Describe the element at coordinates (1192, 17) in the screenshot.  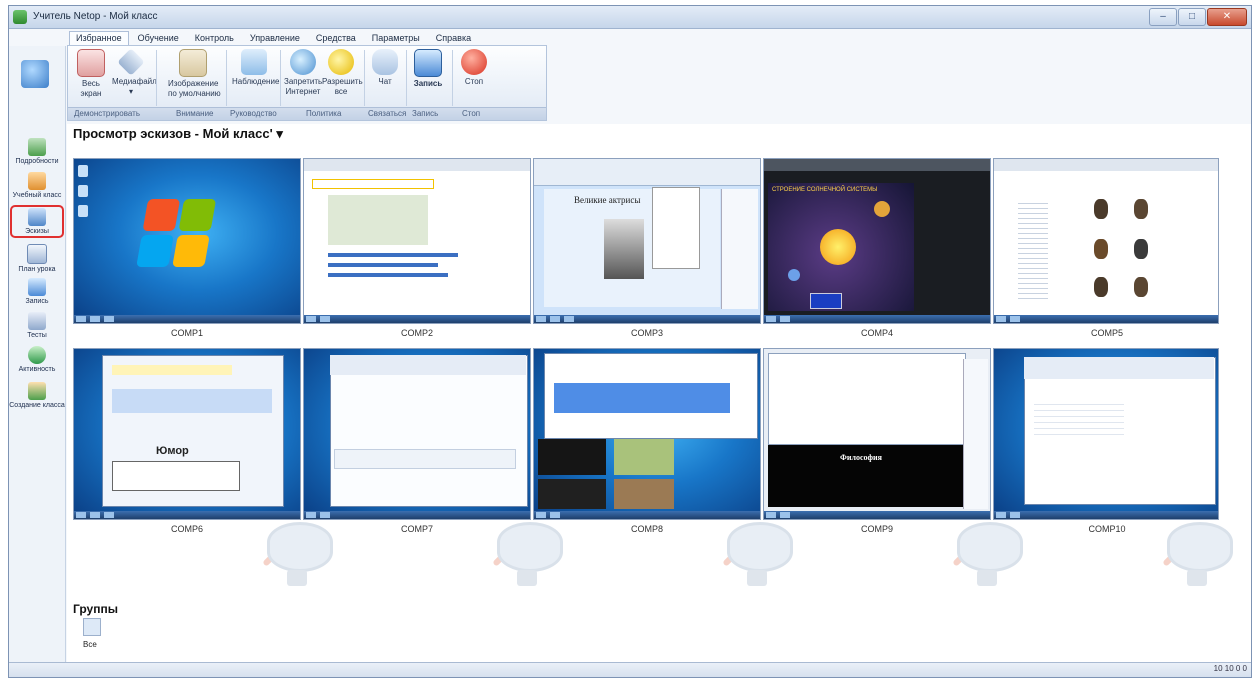
I see `maximize-button: □` at that location.